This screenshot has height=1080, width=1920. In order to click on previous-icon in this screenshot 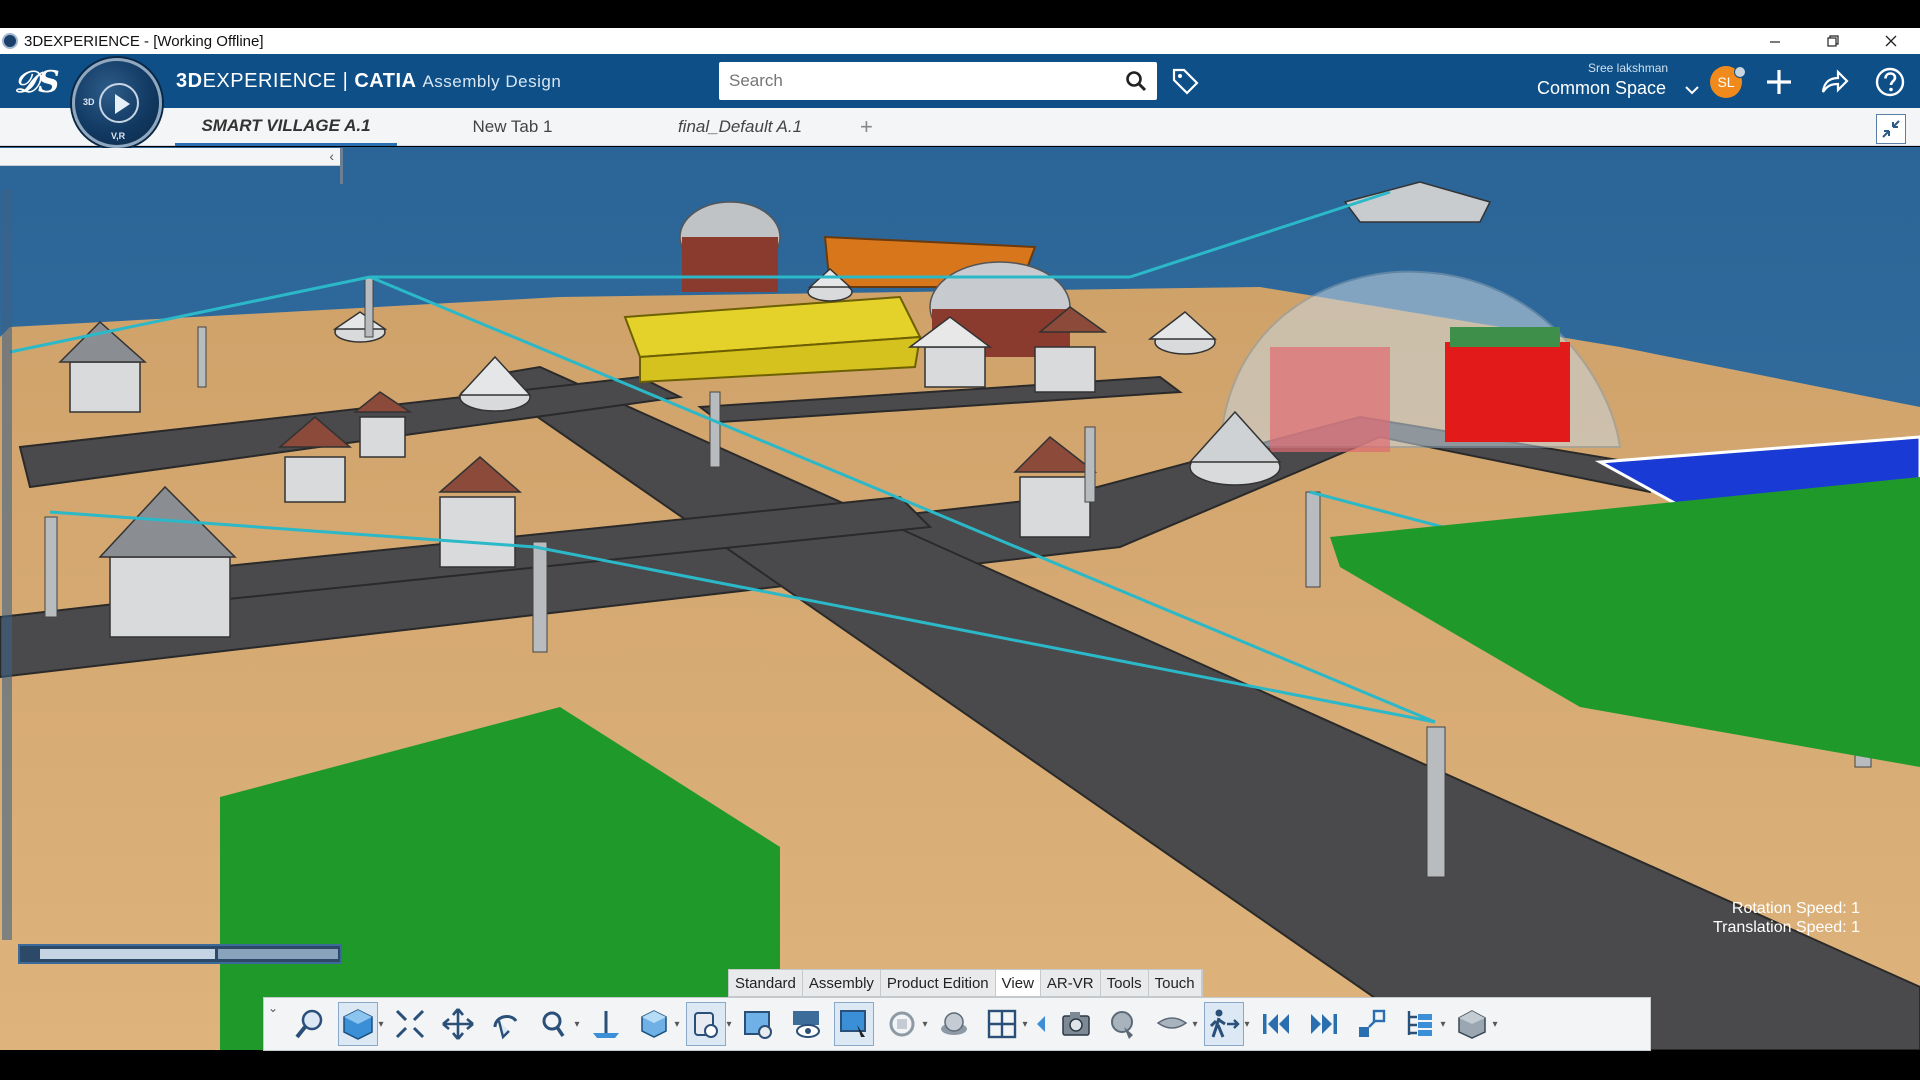, I will do `click(1041, 1024)`.